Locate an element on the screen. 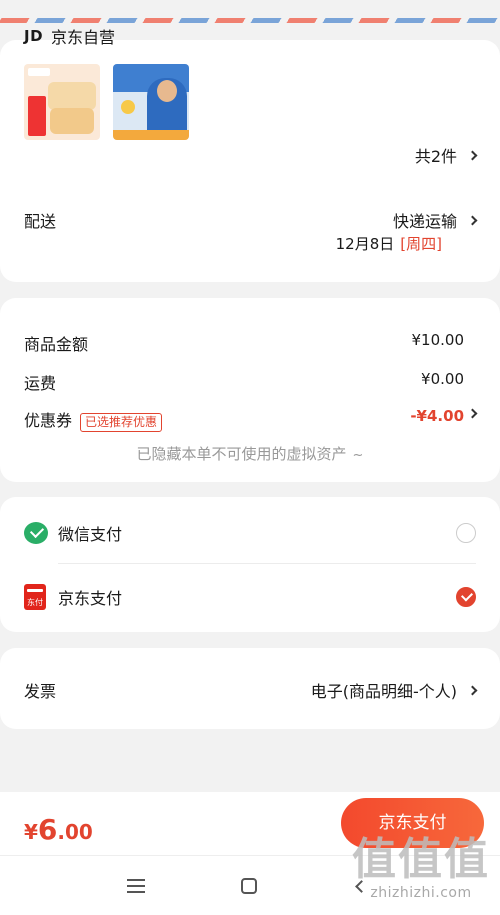 Image resolution: width=500 pixels, height=915 pixels. shipping-method-link: 快递运输 is located at coordinates (435, 220).